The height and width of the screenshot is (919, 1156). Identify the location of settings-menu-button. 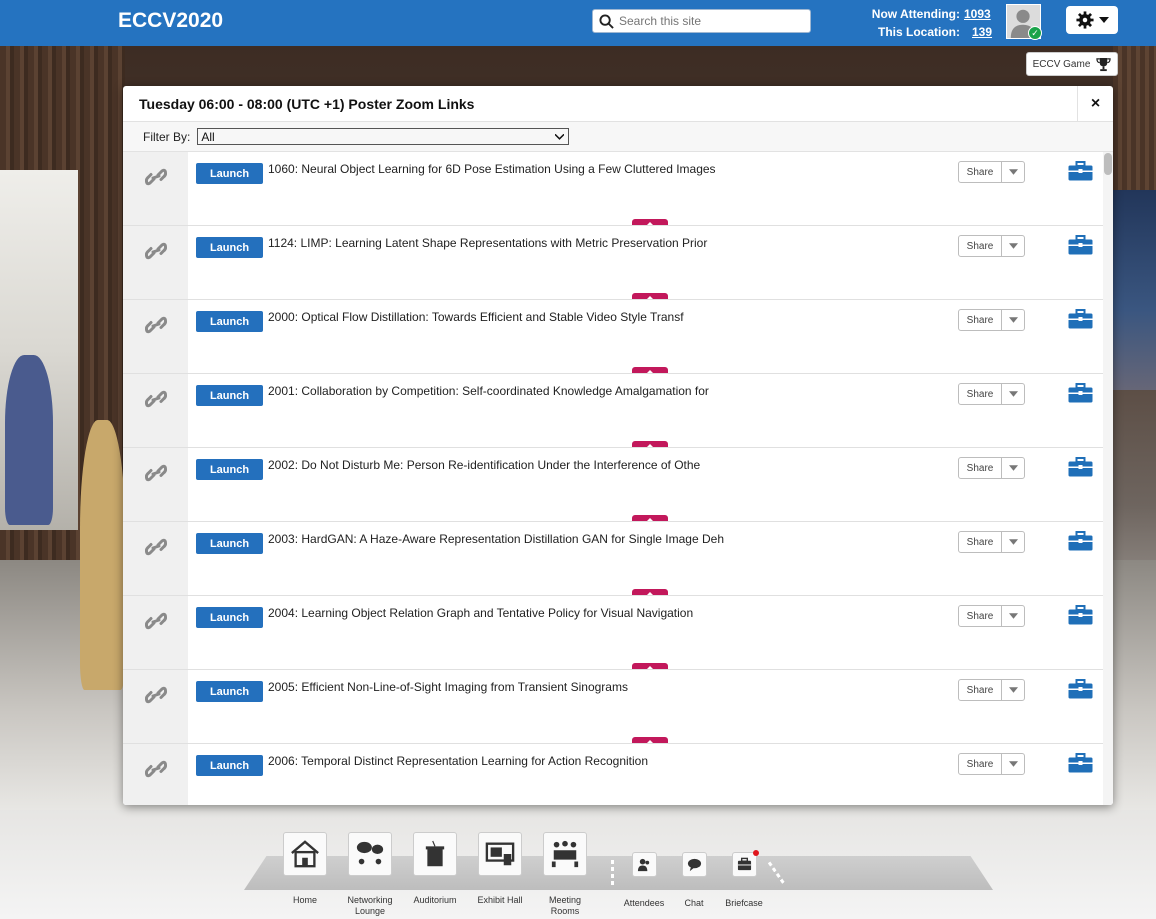
(1092, 20).